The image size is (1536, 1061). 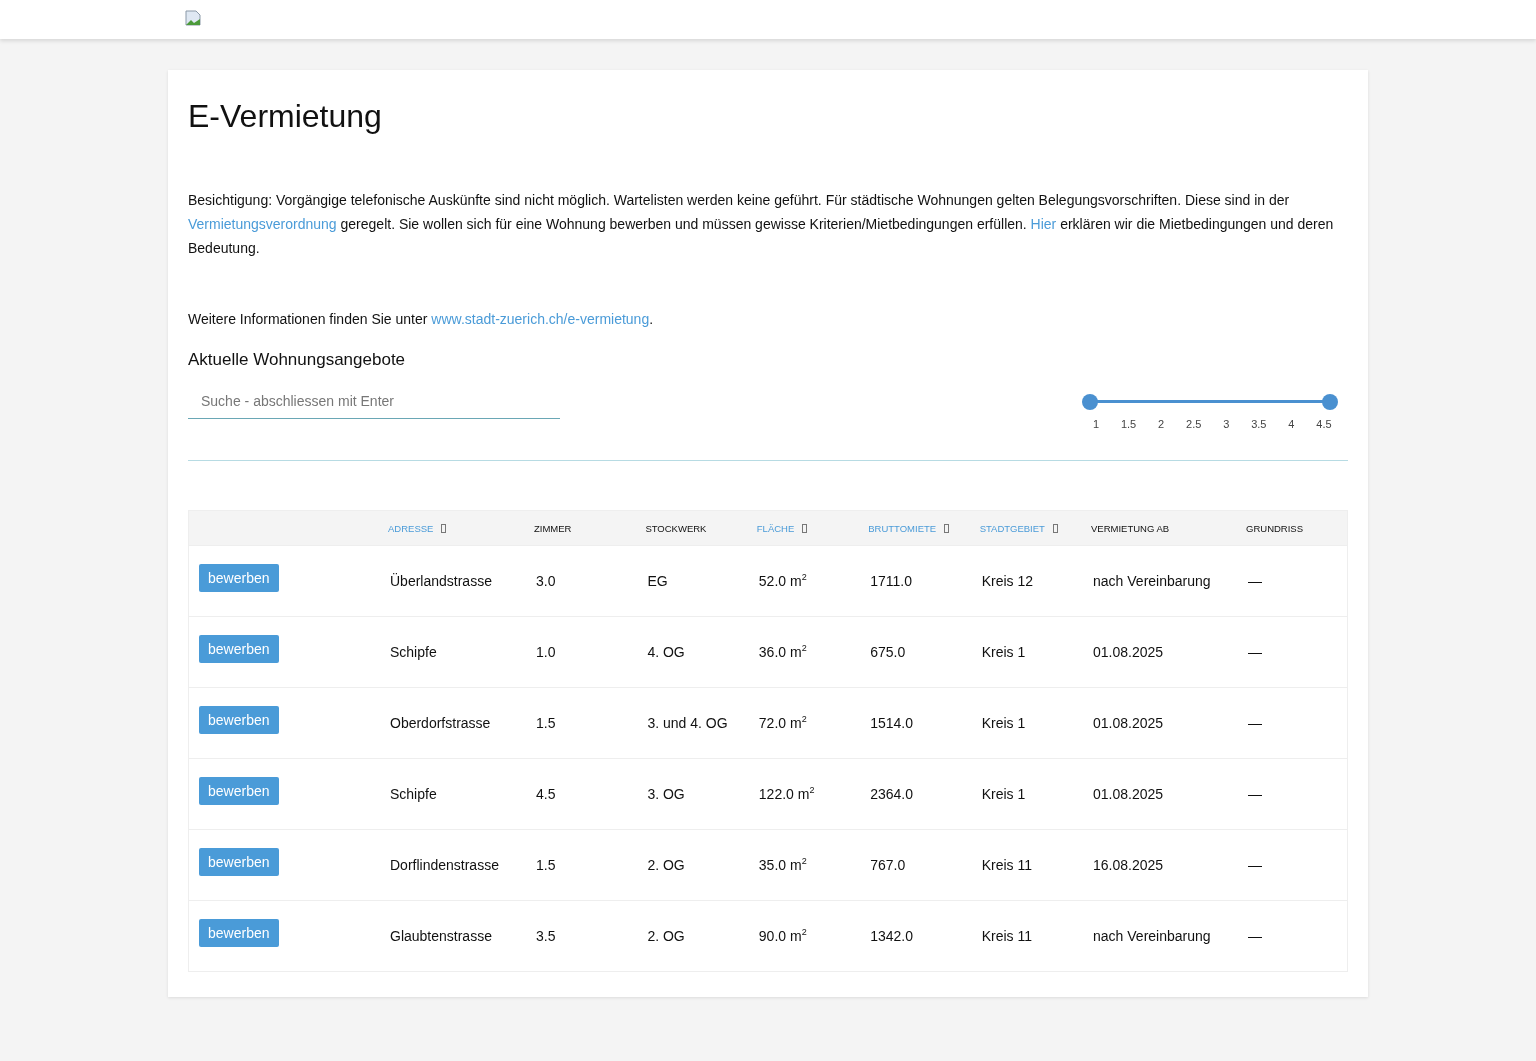 What do you see at coordinates (297, 360) in the screenshot?
I see `section-title: Aktuelle Wohnungsangebote` at bounding box center [297, 360].